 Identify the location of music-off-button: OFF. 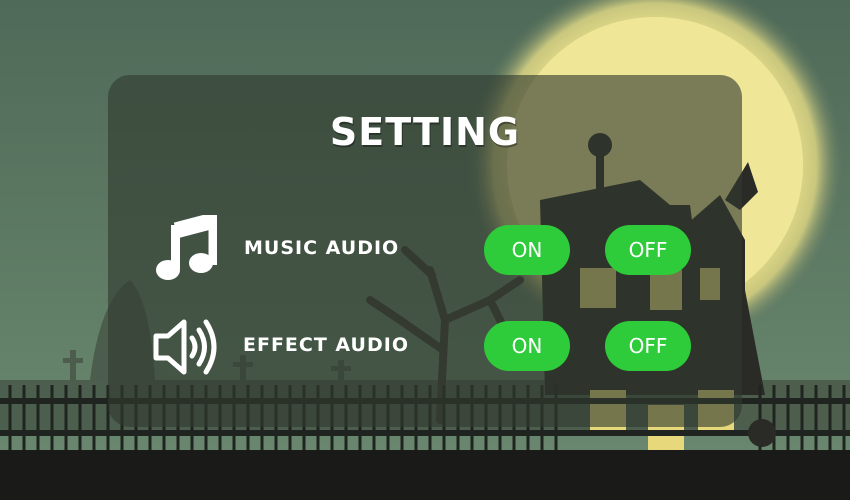
(648, 250).